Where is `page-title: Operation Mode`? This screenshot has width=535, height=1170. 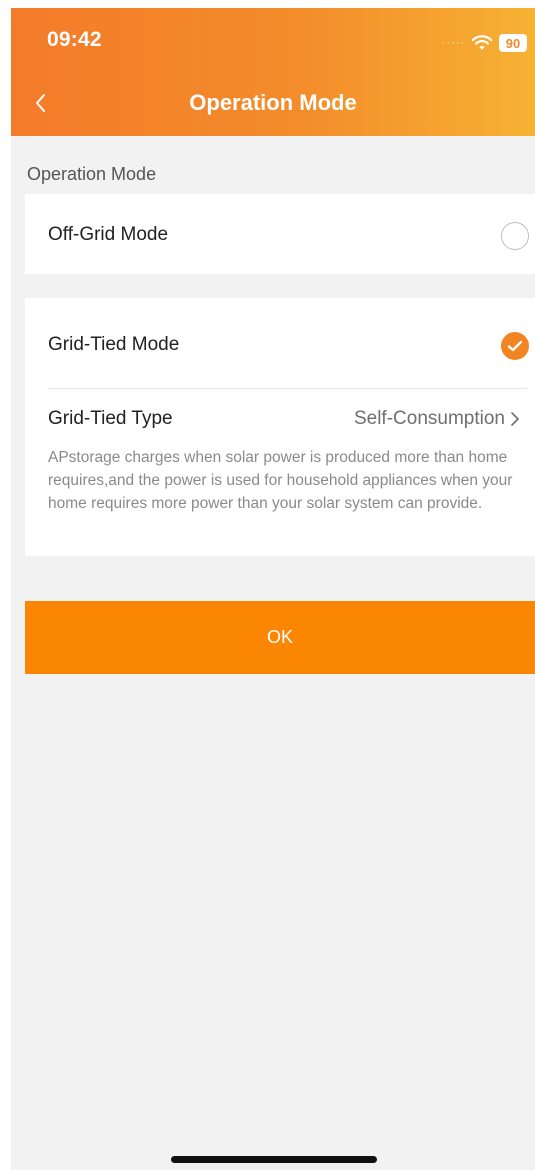 page-title: Operation Mode is located at coordinates (273, 102).